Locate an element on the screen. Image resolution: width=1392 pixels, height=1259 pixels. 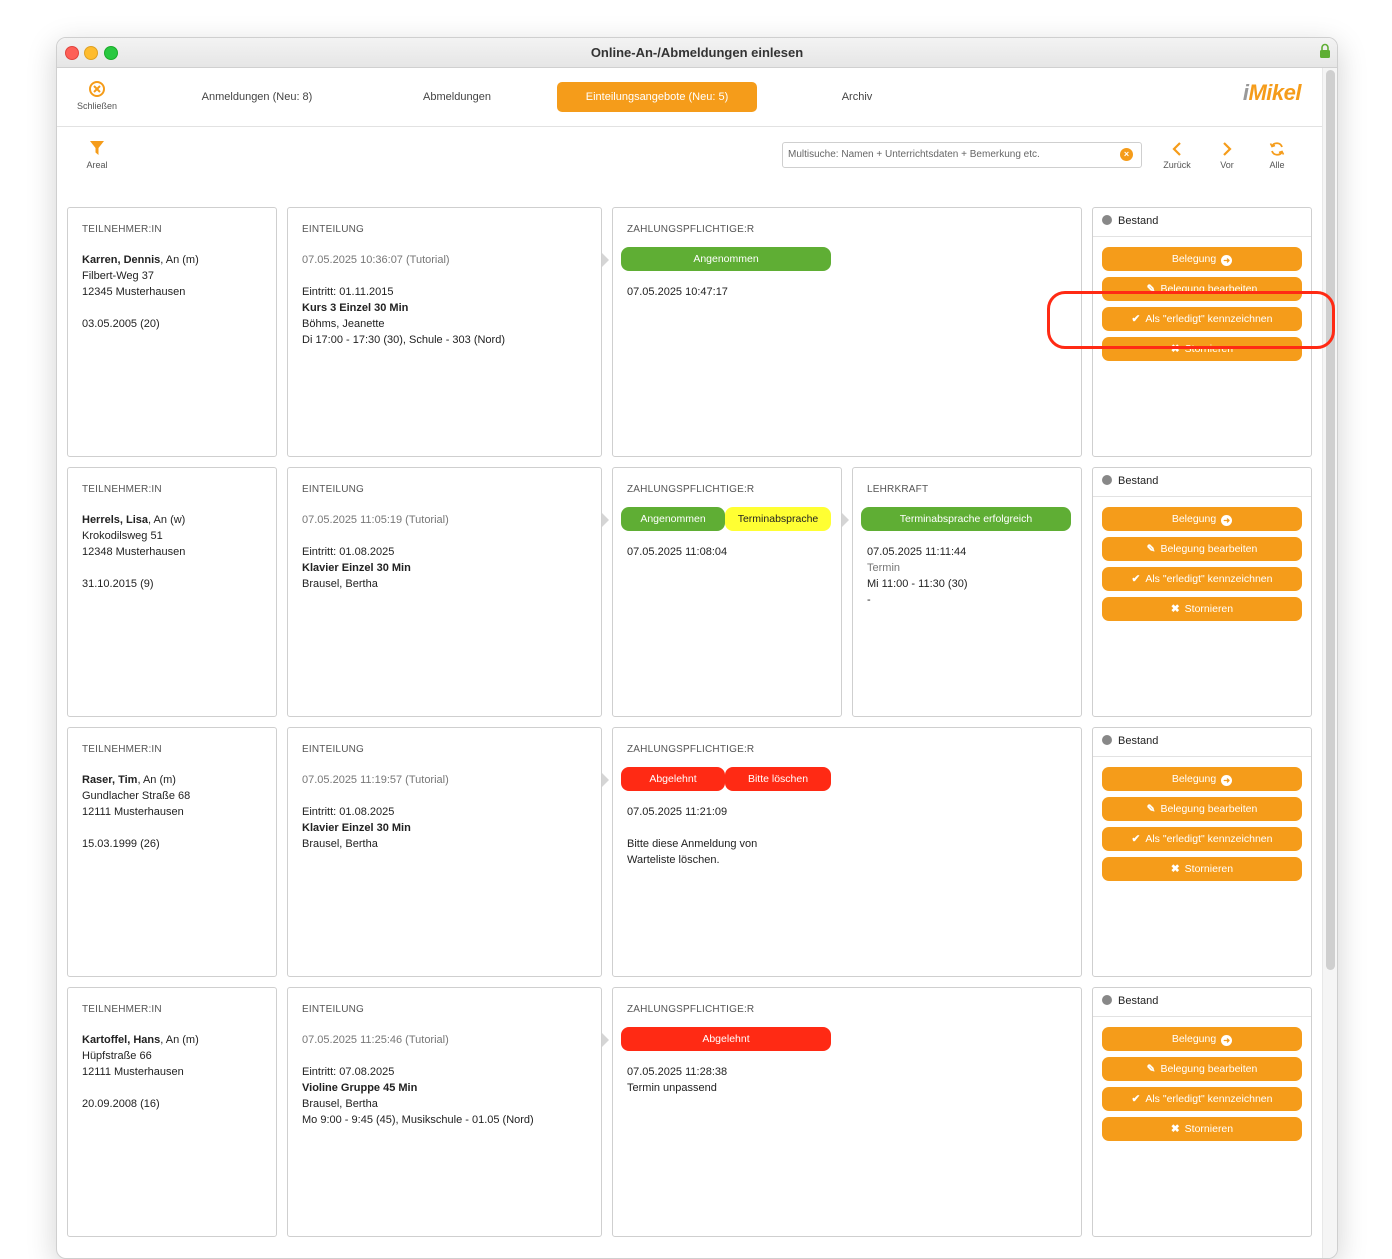
multisearch-box: × is located at coordinates (962, 155).